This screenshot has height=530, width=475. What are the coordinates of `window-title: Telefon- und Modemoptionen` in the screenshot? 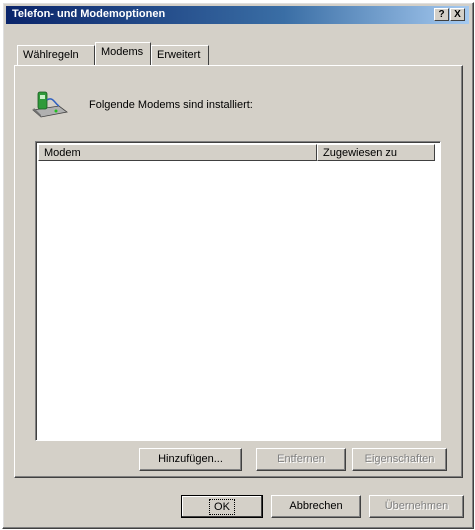 It's located at (89, 14).